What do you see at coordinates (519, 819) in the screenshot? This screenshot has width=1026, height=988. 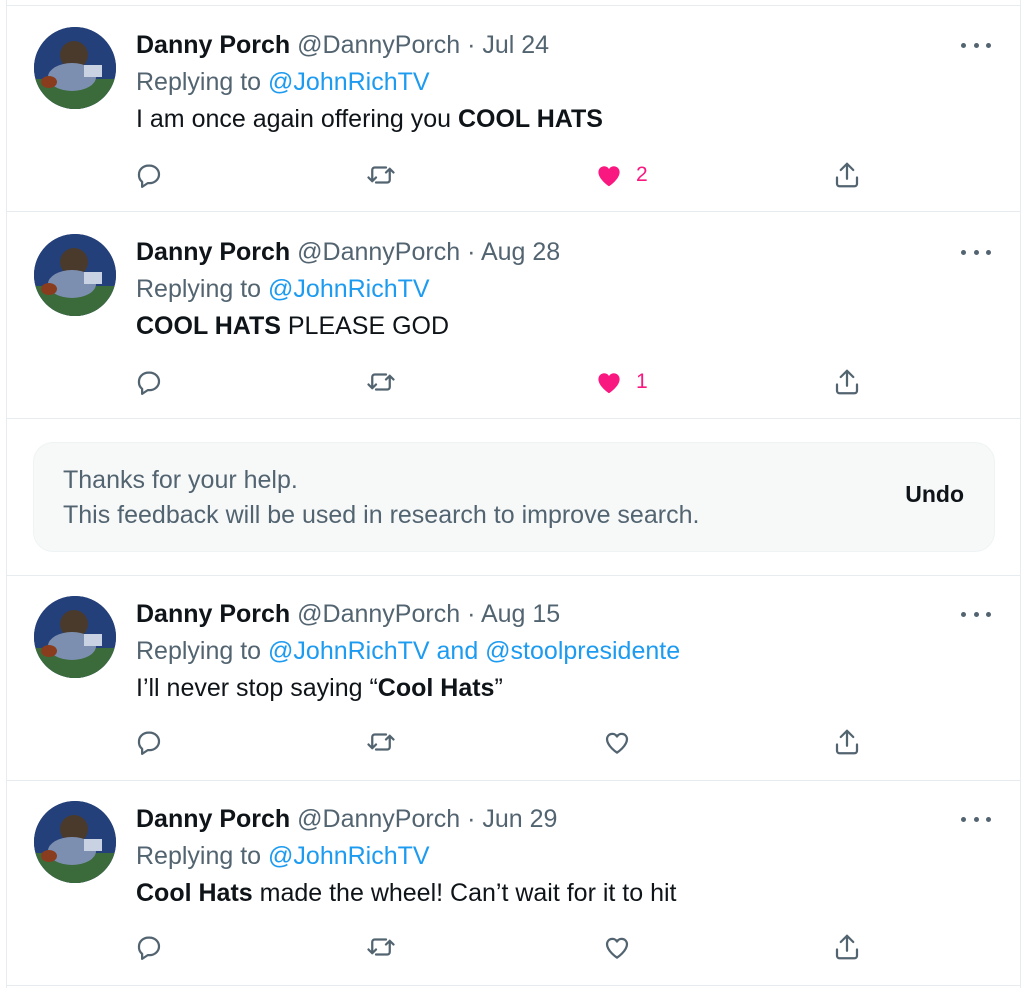 I see `tweet-date: Jun 29` at bounding box center [519, 819].